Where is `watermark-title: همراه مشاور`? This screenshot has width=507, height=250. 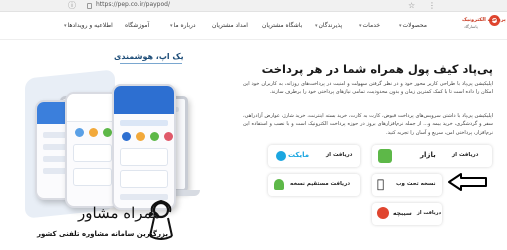 watermark-title: همراه مشاور is located at coordinates (119, 213).